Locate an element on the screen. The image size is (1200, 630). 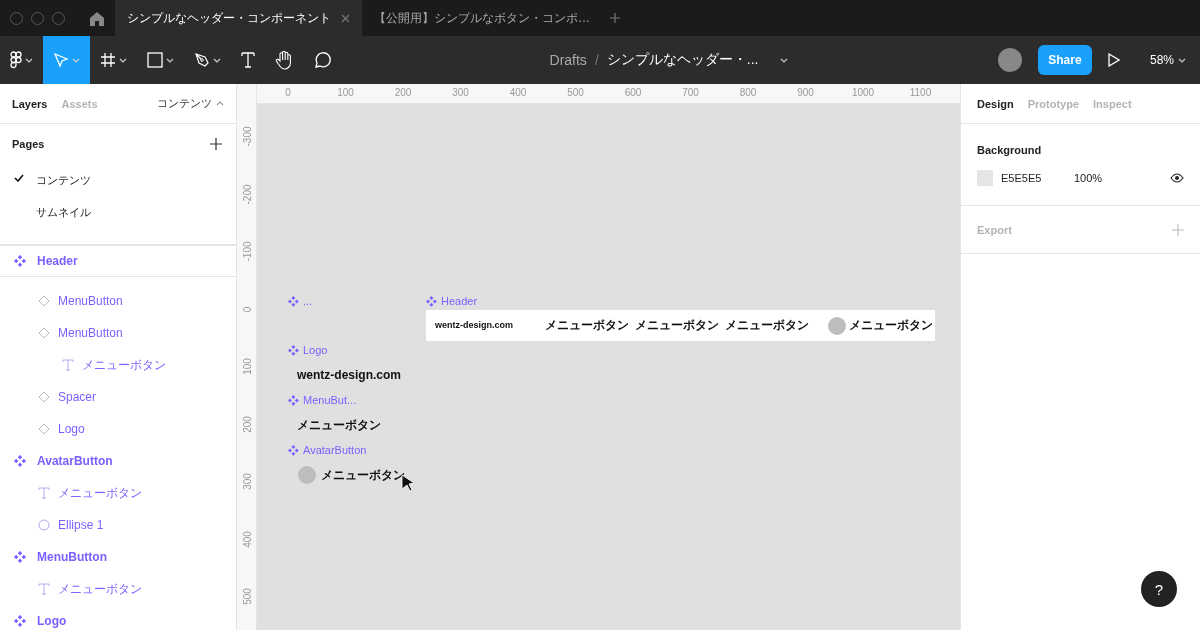
ruler-label: 700 is located at coordinates (690, 92).